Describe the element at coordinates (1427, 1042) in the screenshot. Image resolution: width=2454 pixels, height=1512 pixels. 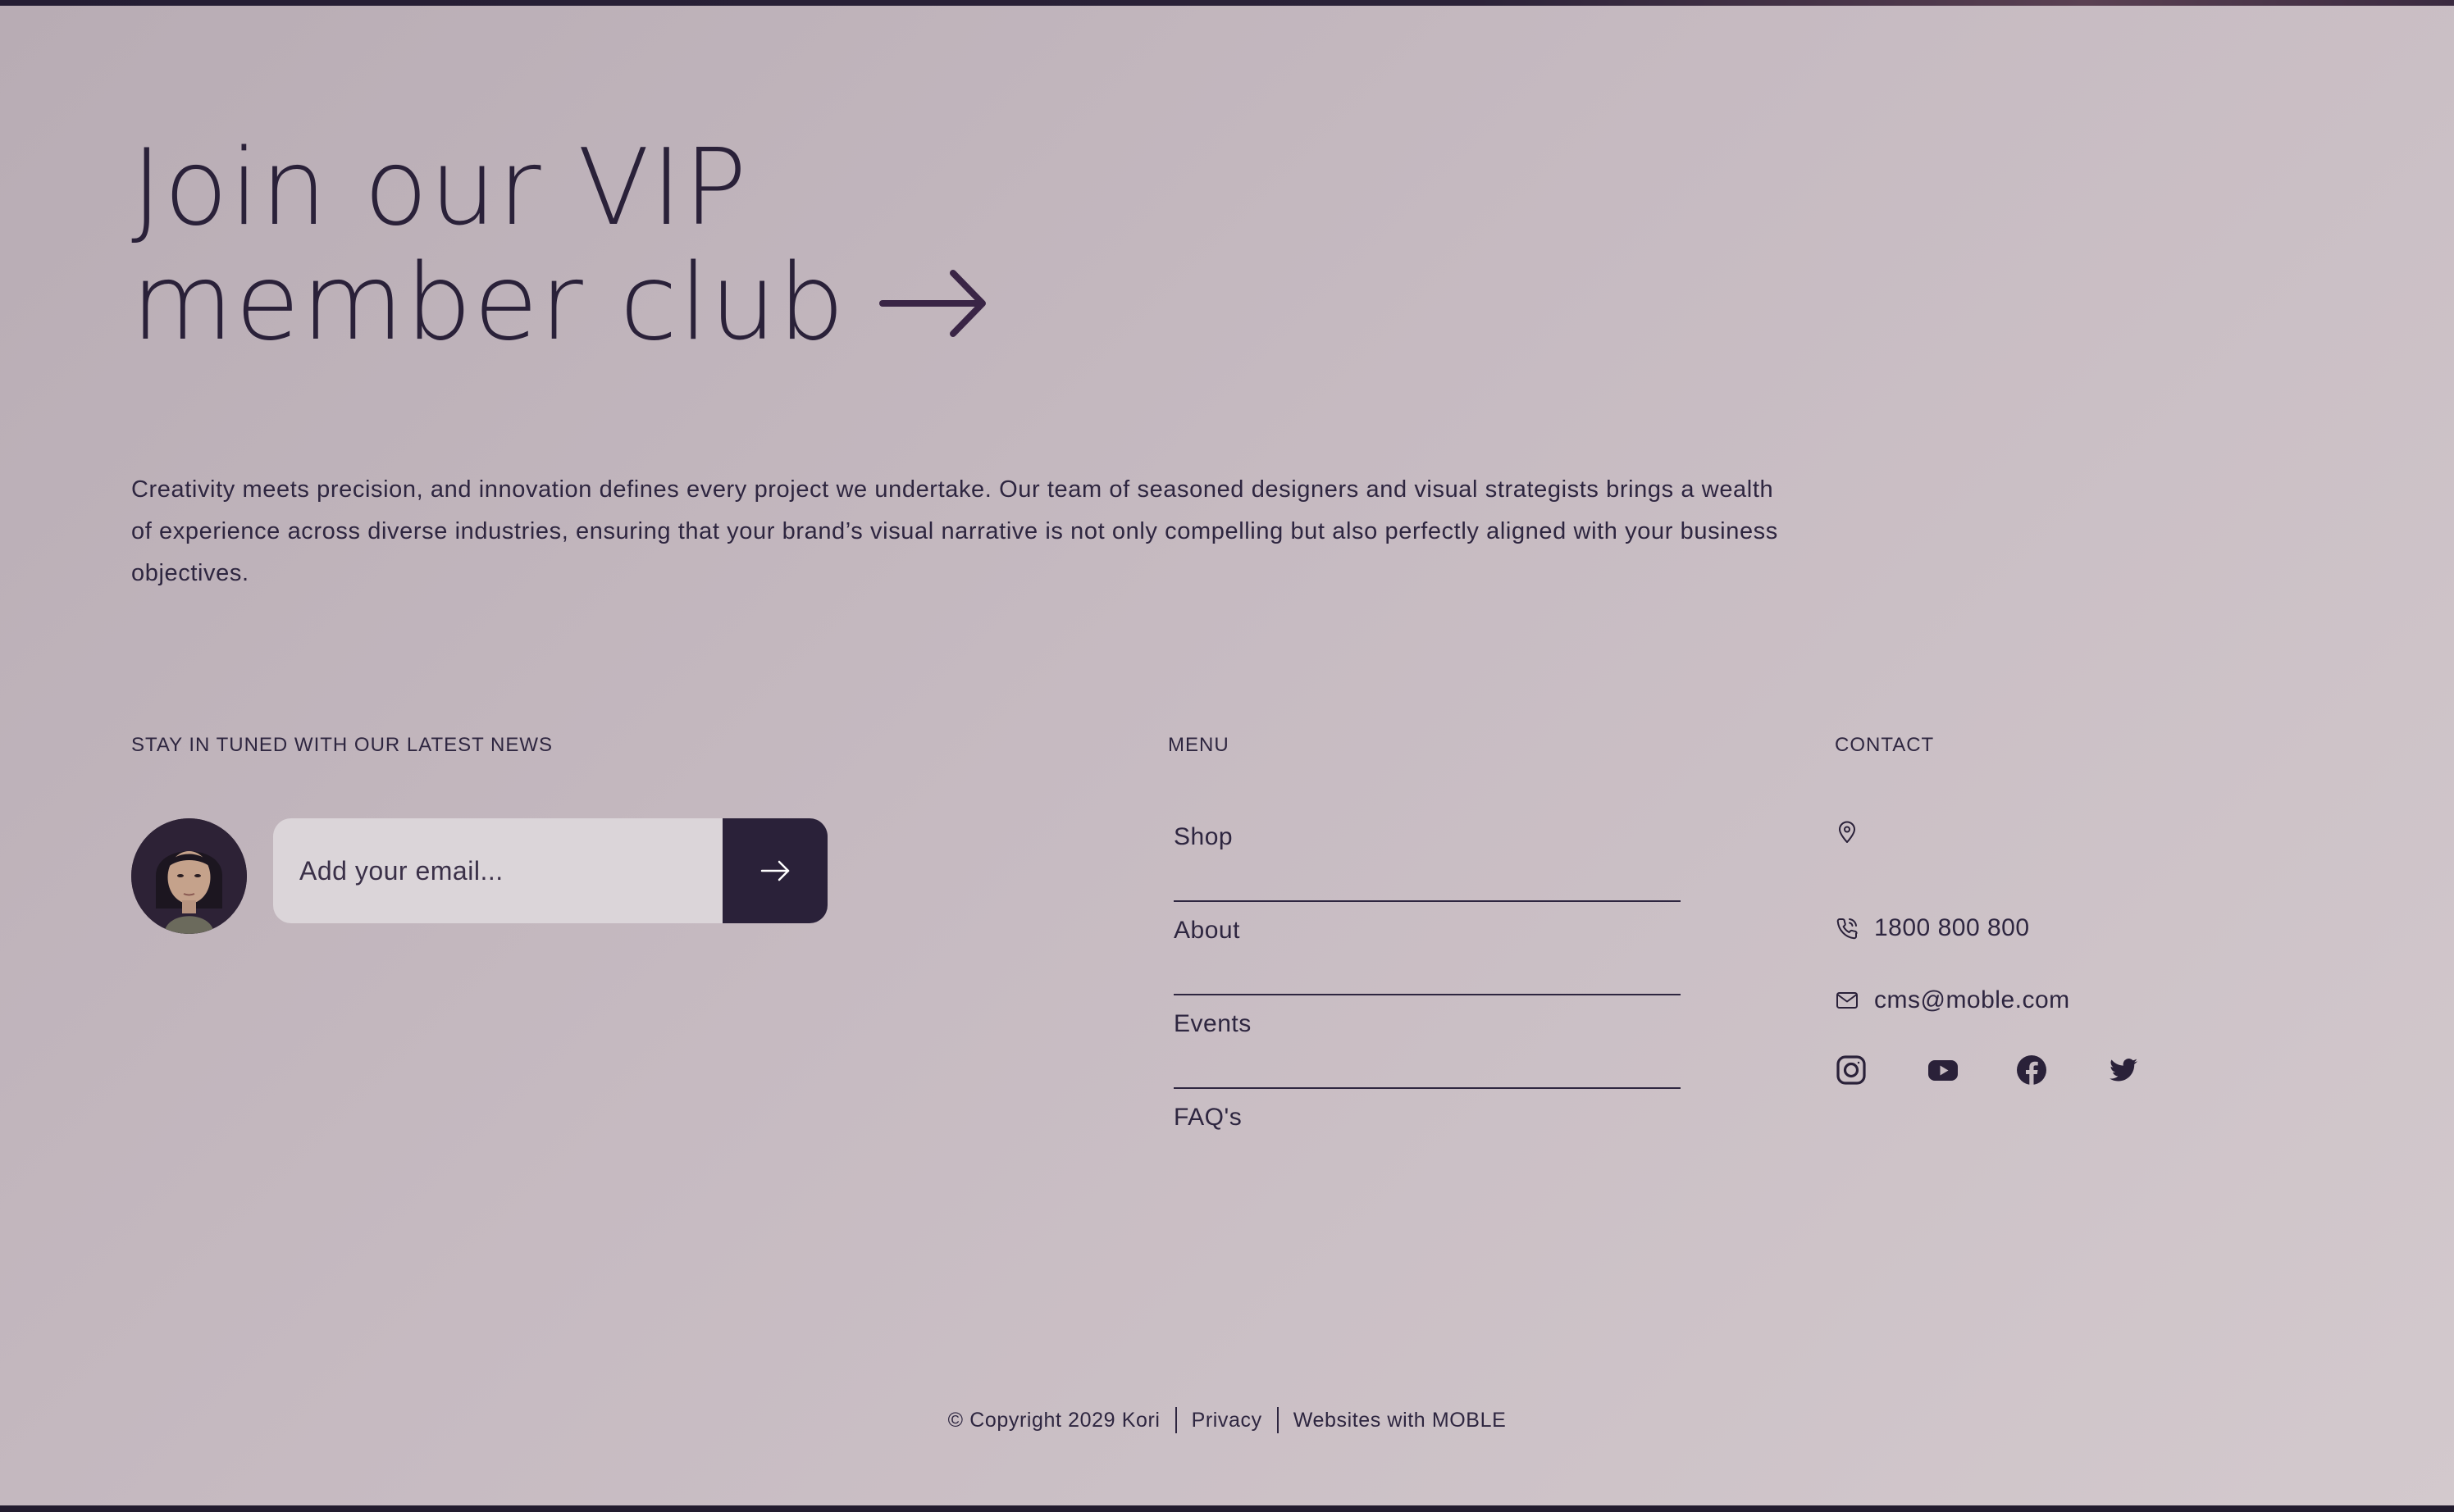
I see `menu-item-events: Events` at that location.